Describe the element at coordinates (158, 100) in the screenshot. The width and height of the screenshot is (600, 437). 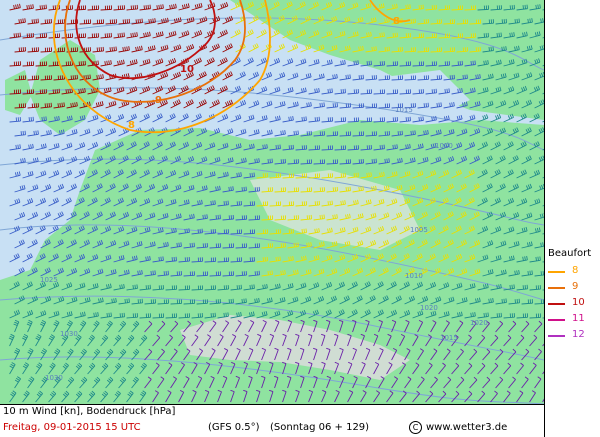
I see `beaufort-contour-label: 9` at that location.